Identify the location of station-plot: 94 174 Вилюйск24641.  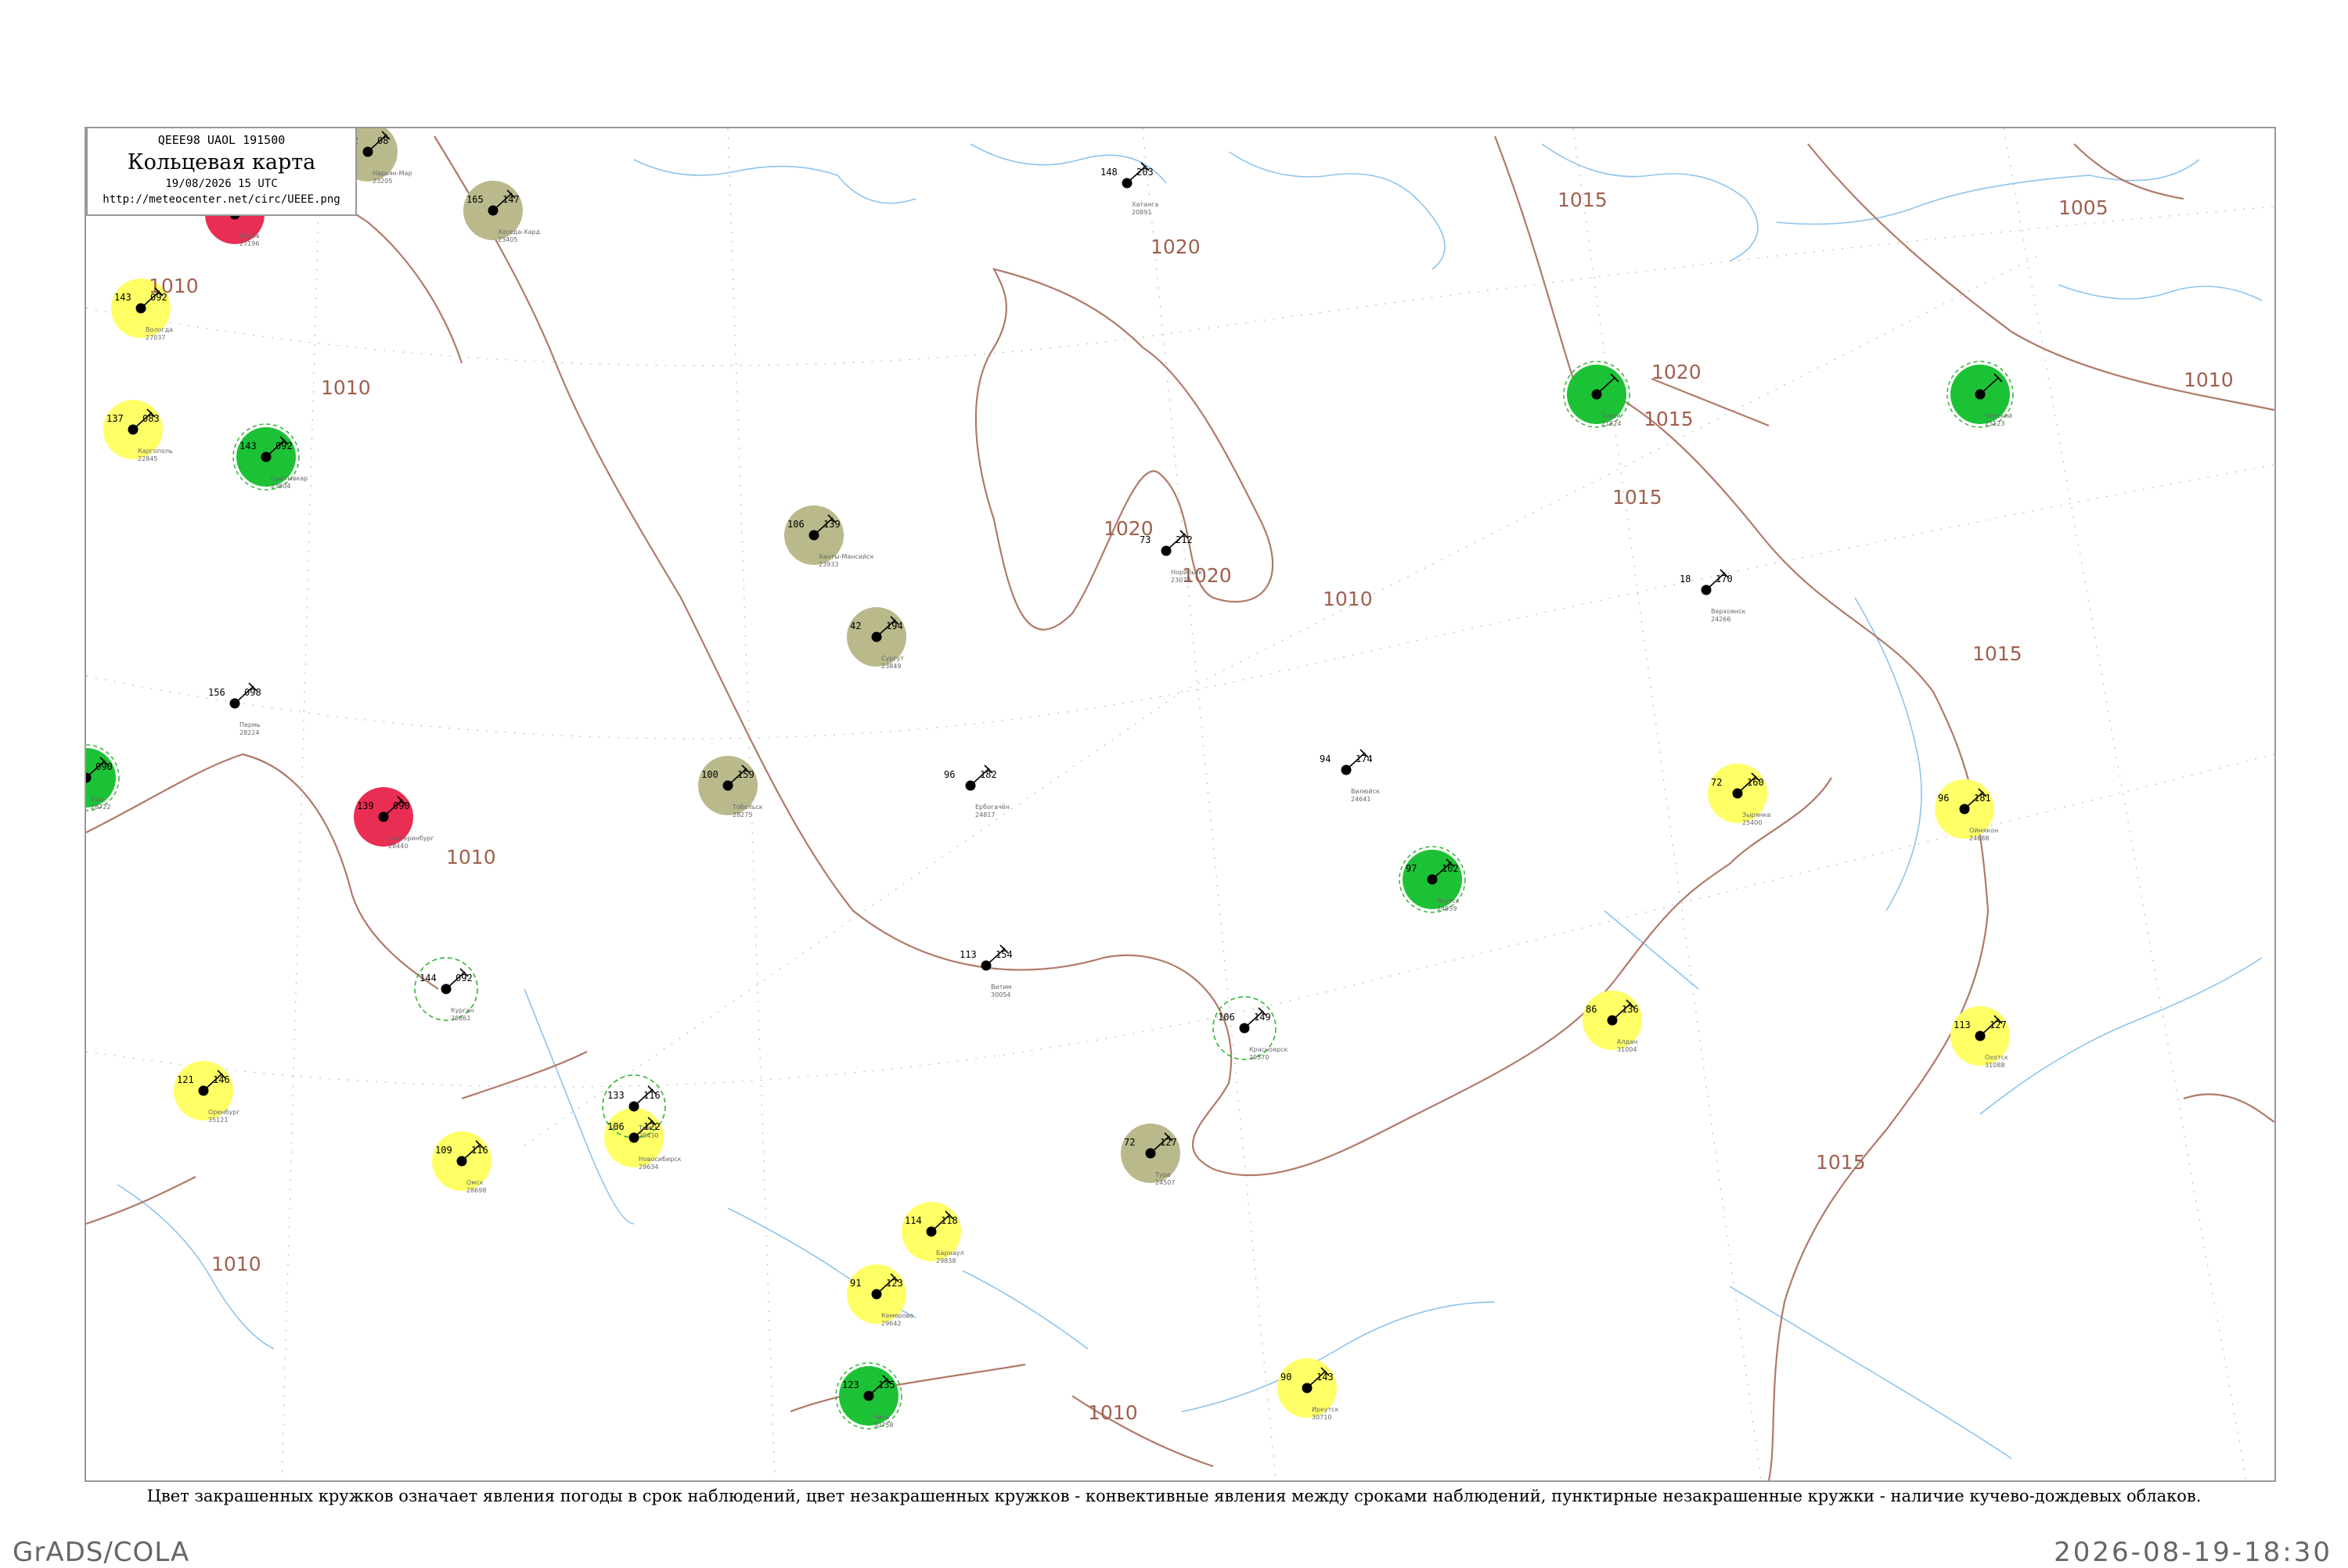
(1350, 776).